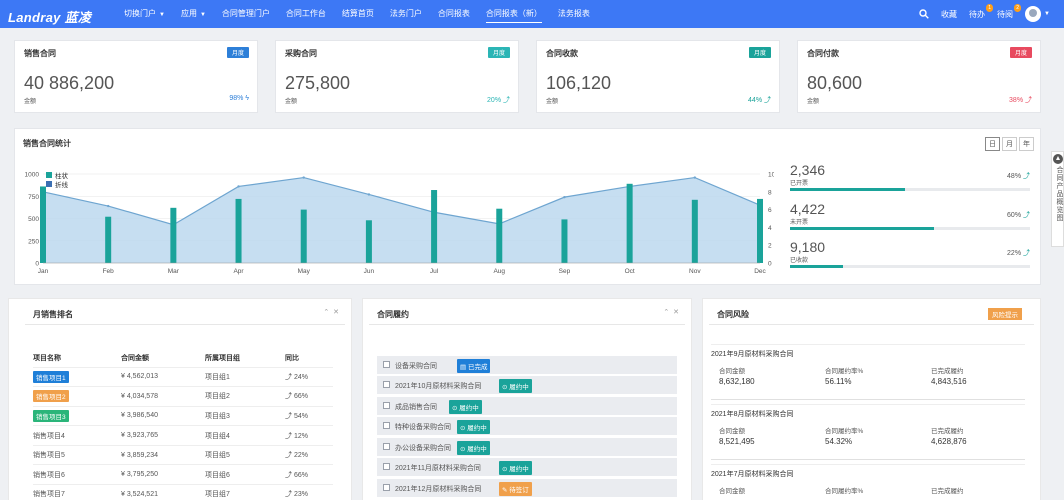 This screenshot has width=1064, height=500. I want to click on contract-name: 成品销售合同, so click(416, 407).